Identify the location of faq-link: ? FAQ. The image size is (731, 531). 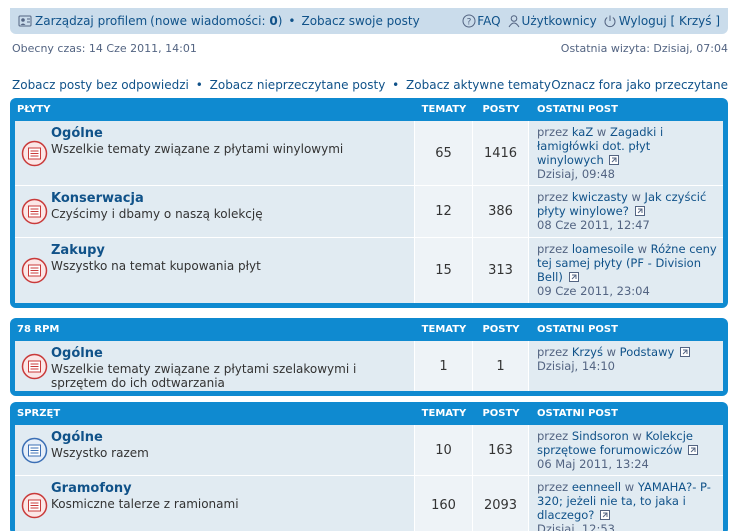
(481, 21).